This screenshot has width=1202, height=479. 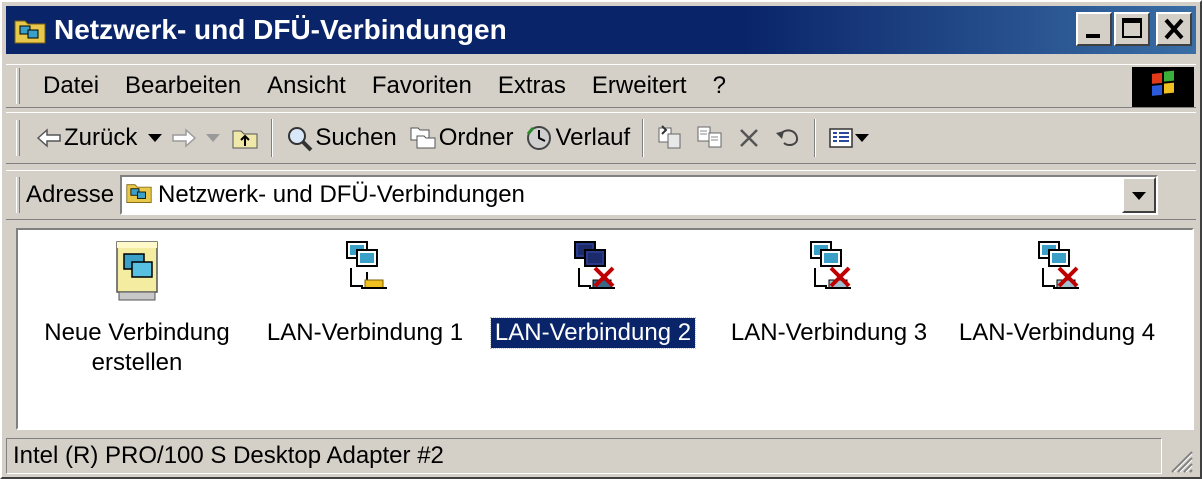 I want to click on forward-dropdown, so click(x=213, y=138).